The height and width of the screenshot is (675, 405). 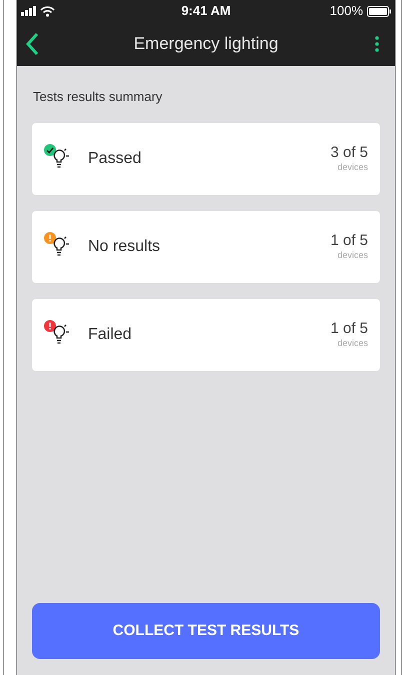 I want to click on signal-icon, so click(x=29, y=11).